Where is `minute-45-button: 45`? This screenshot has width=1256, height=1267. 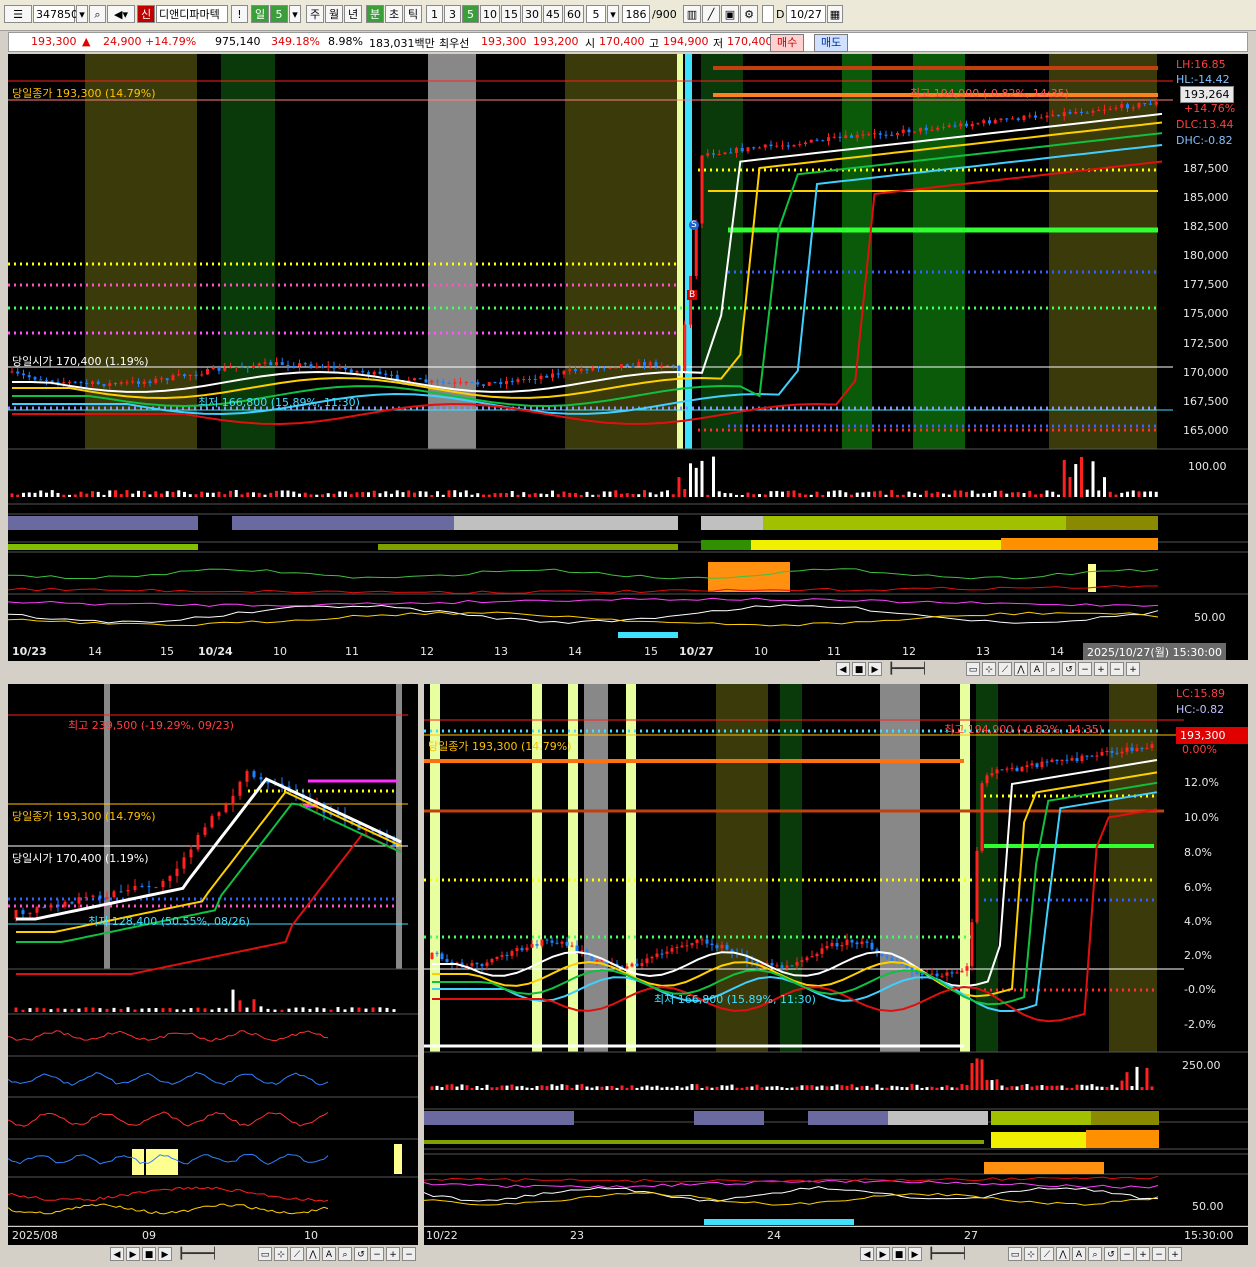
minute-45-button: 45 is located at coordinates (553, 14).